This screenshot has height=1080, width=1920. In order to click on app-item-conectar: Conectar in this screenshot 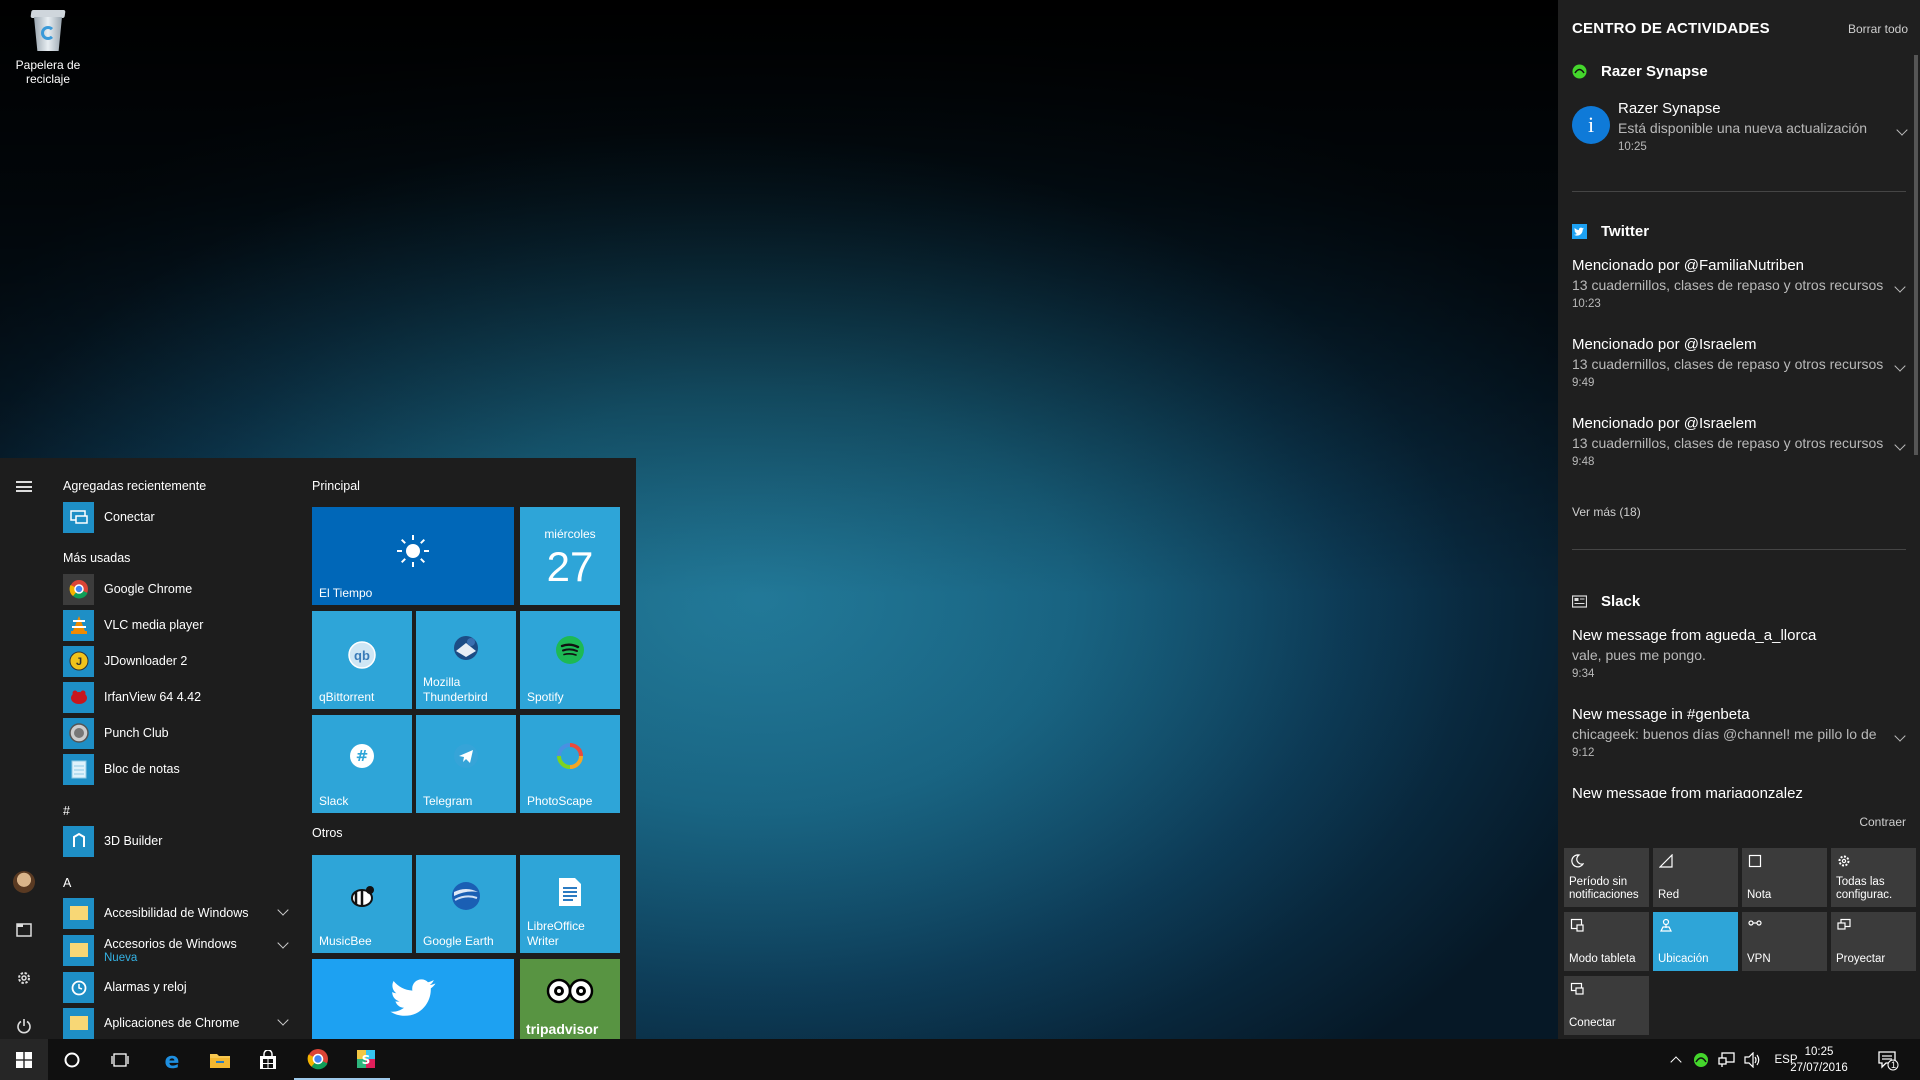, I will do `click(178, 517)`.